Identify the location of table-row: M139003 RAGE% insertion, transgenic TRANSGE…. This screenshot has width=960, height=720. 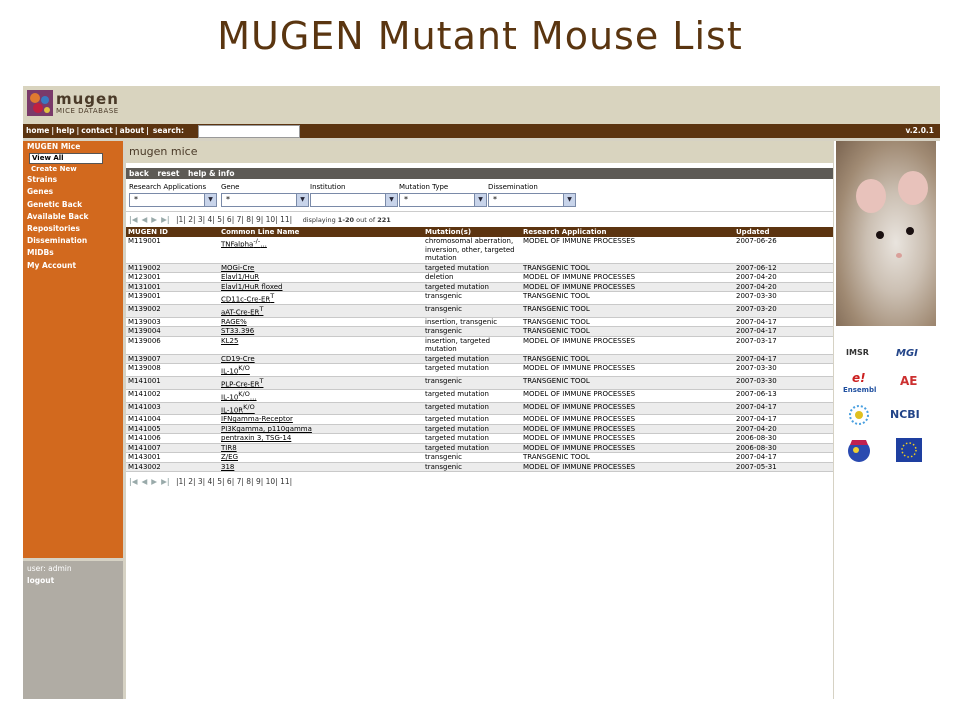
(479, 322).